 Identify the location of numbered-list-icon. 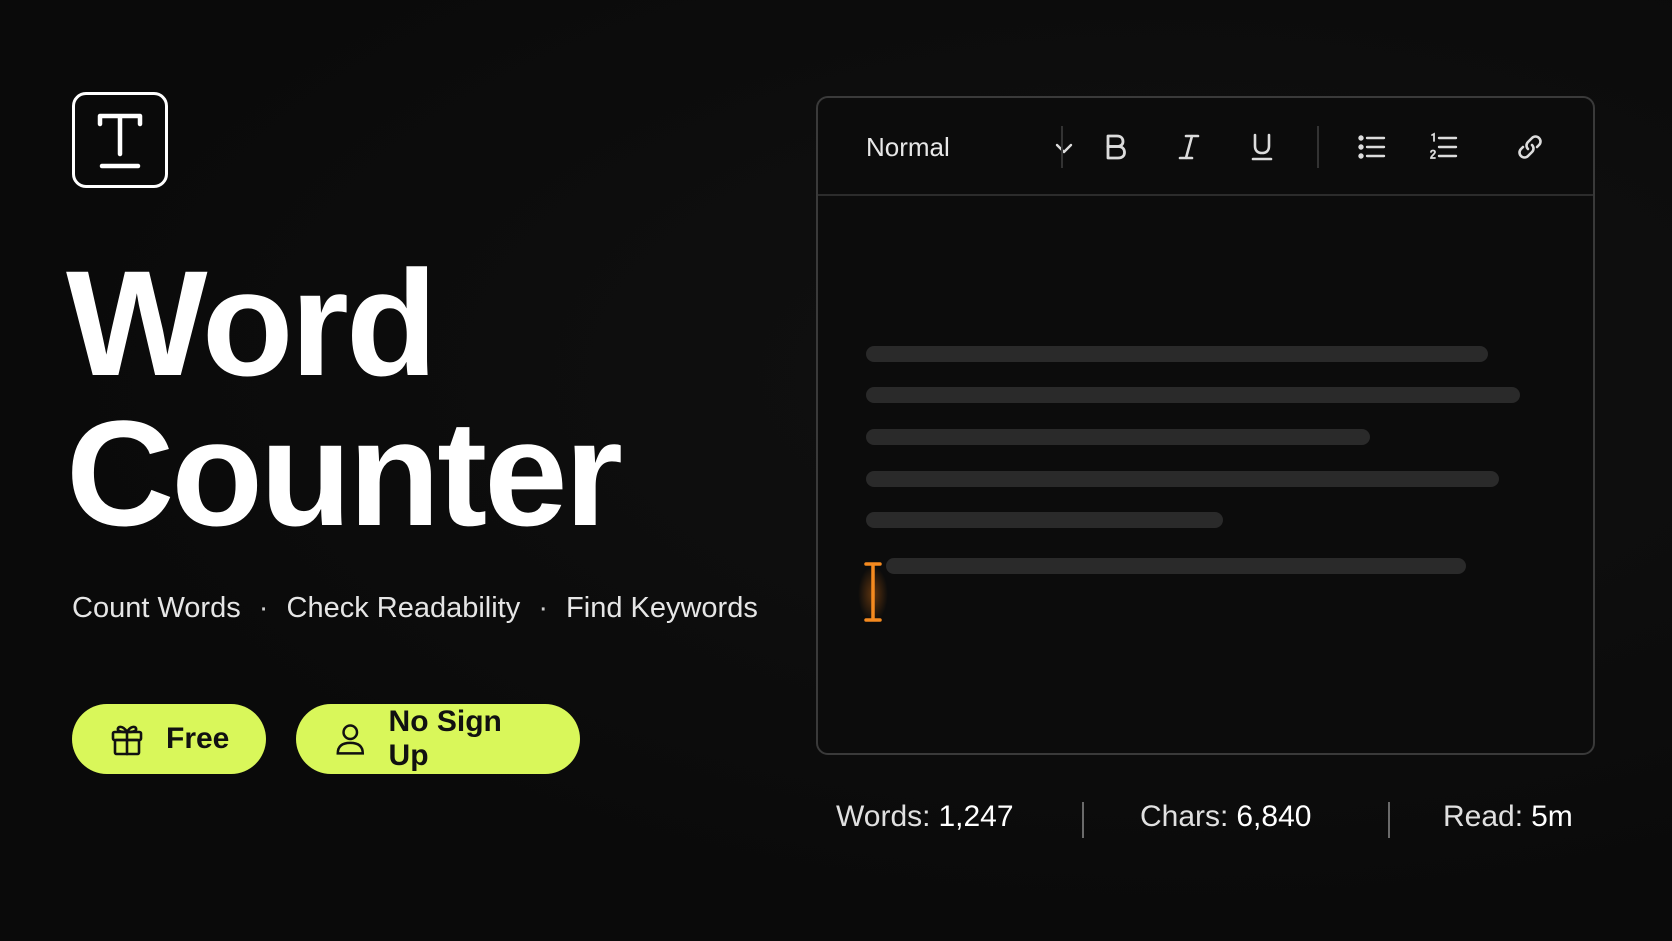
(1444, 145).